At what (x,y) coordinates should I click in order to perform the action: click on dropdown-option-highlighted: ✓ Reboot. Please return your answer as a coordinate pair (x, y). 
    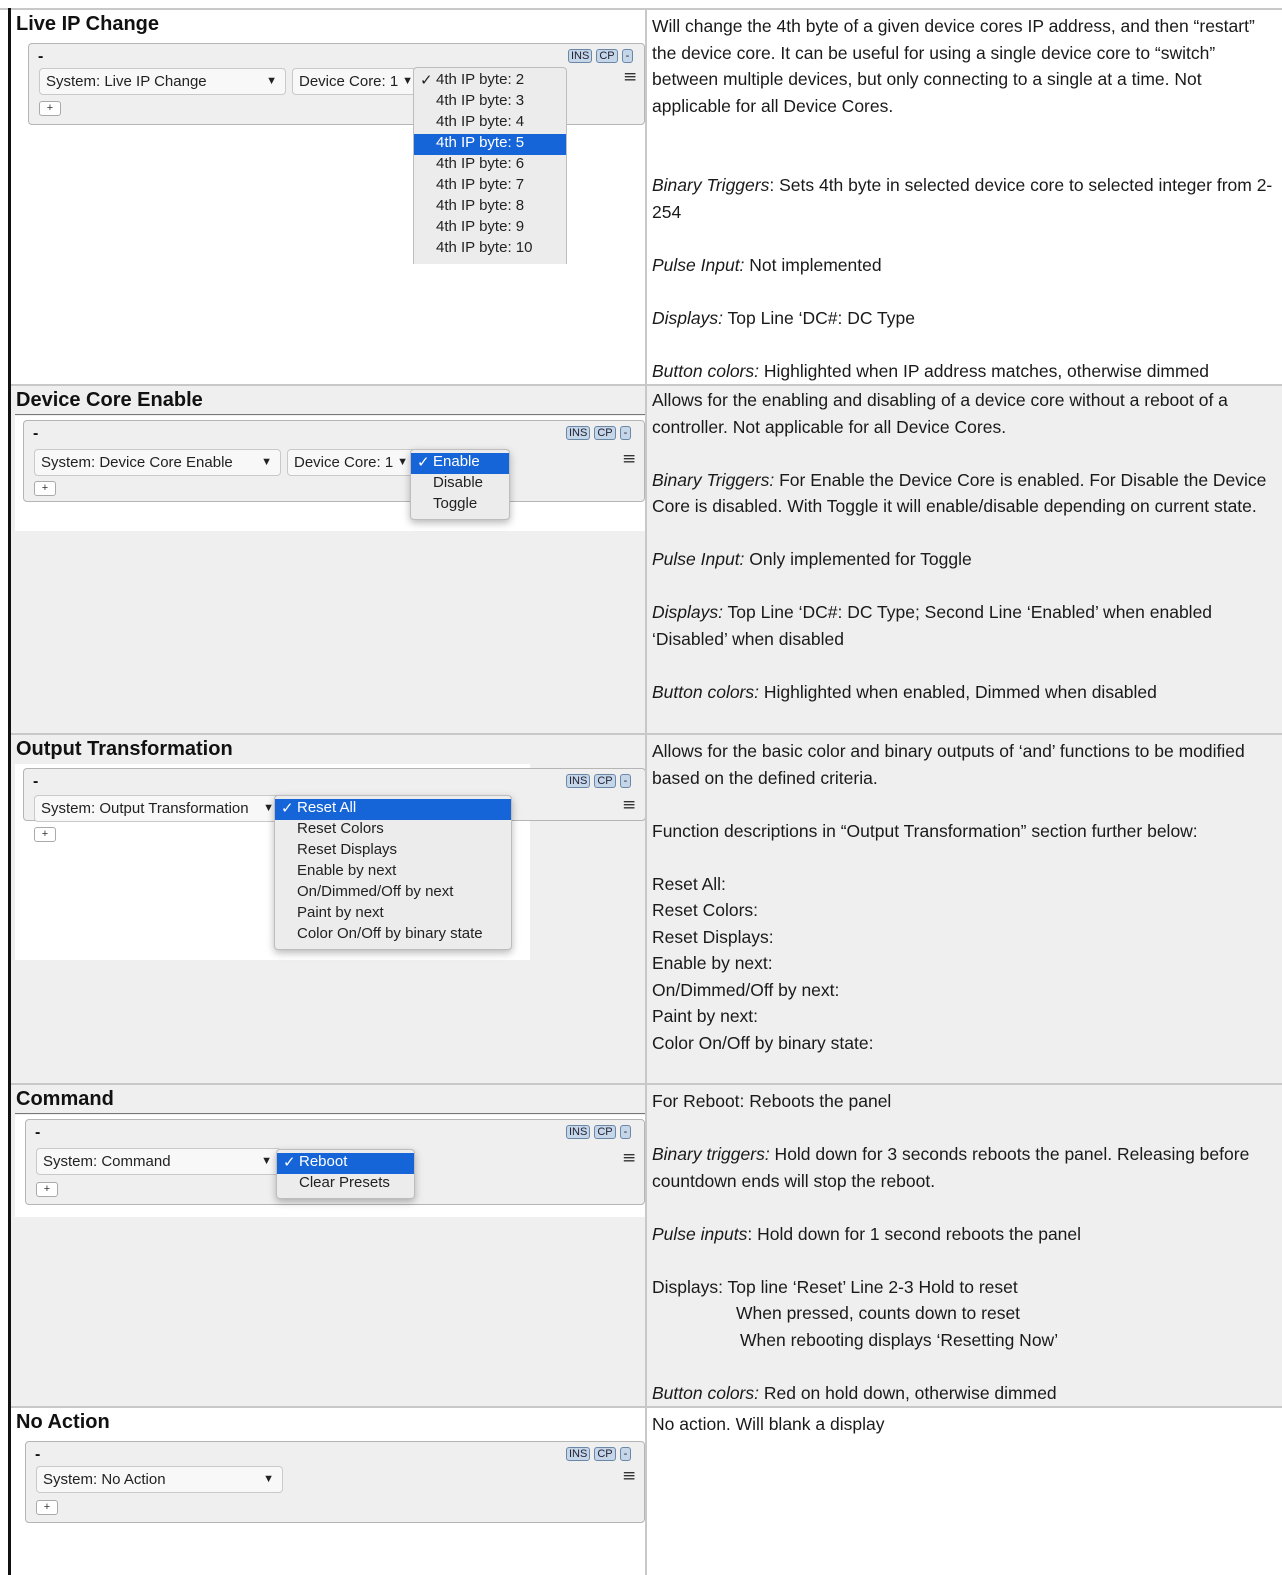
    Looking at the image, I should click on (345, 1163).